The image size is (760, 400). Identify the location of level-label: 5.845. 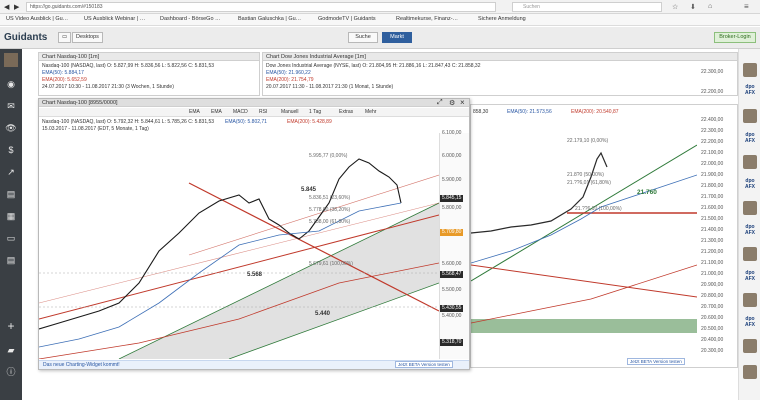
(309, 190).